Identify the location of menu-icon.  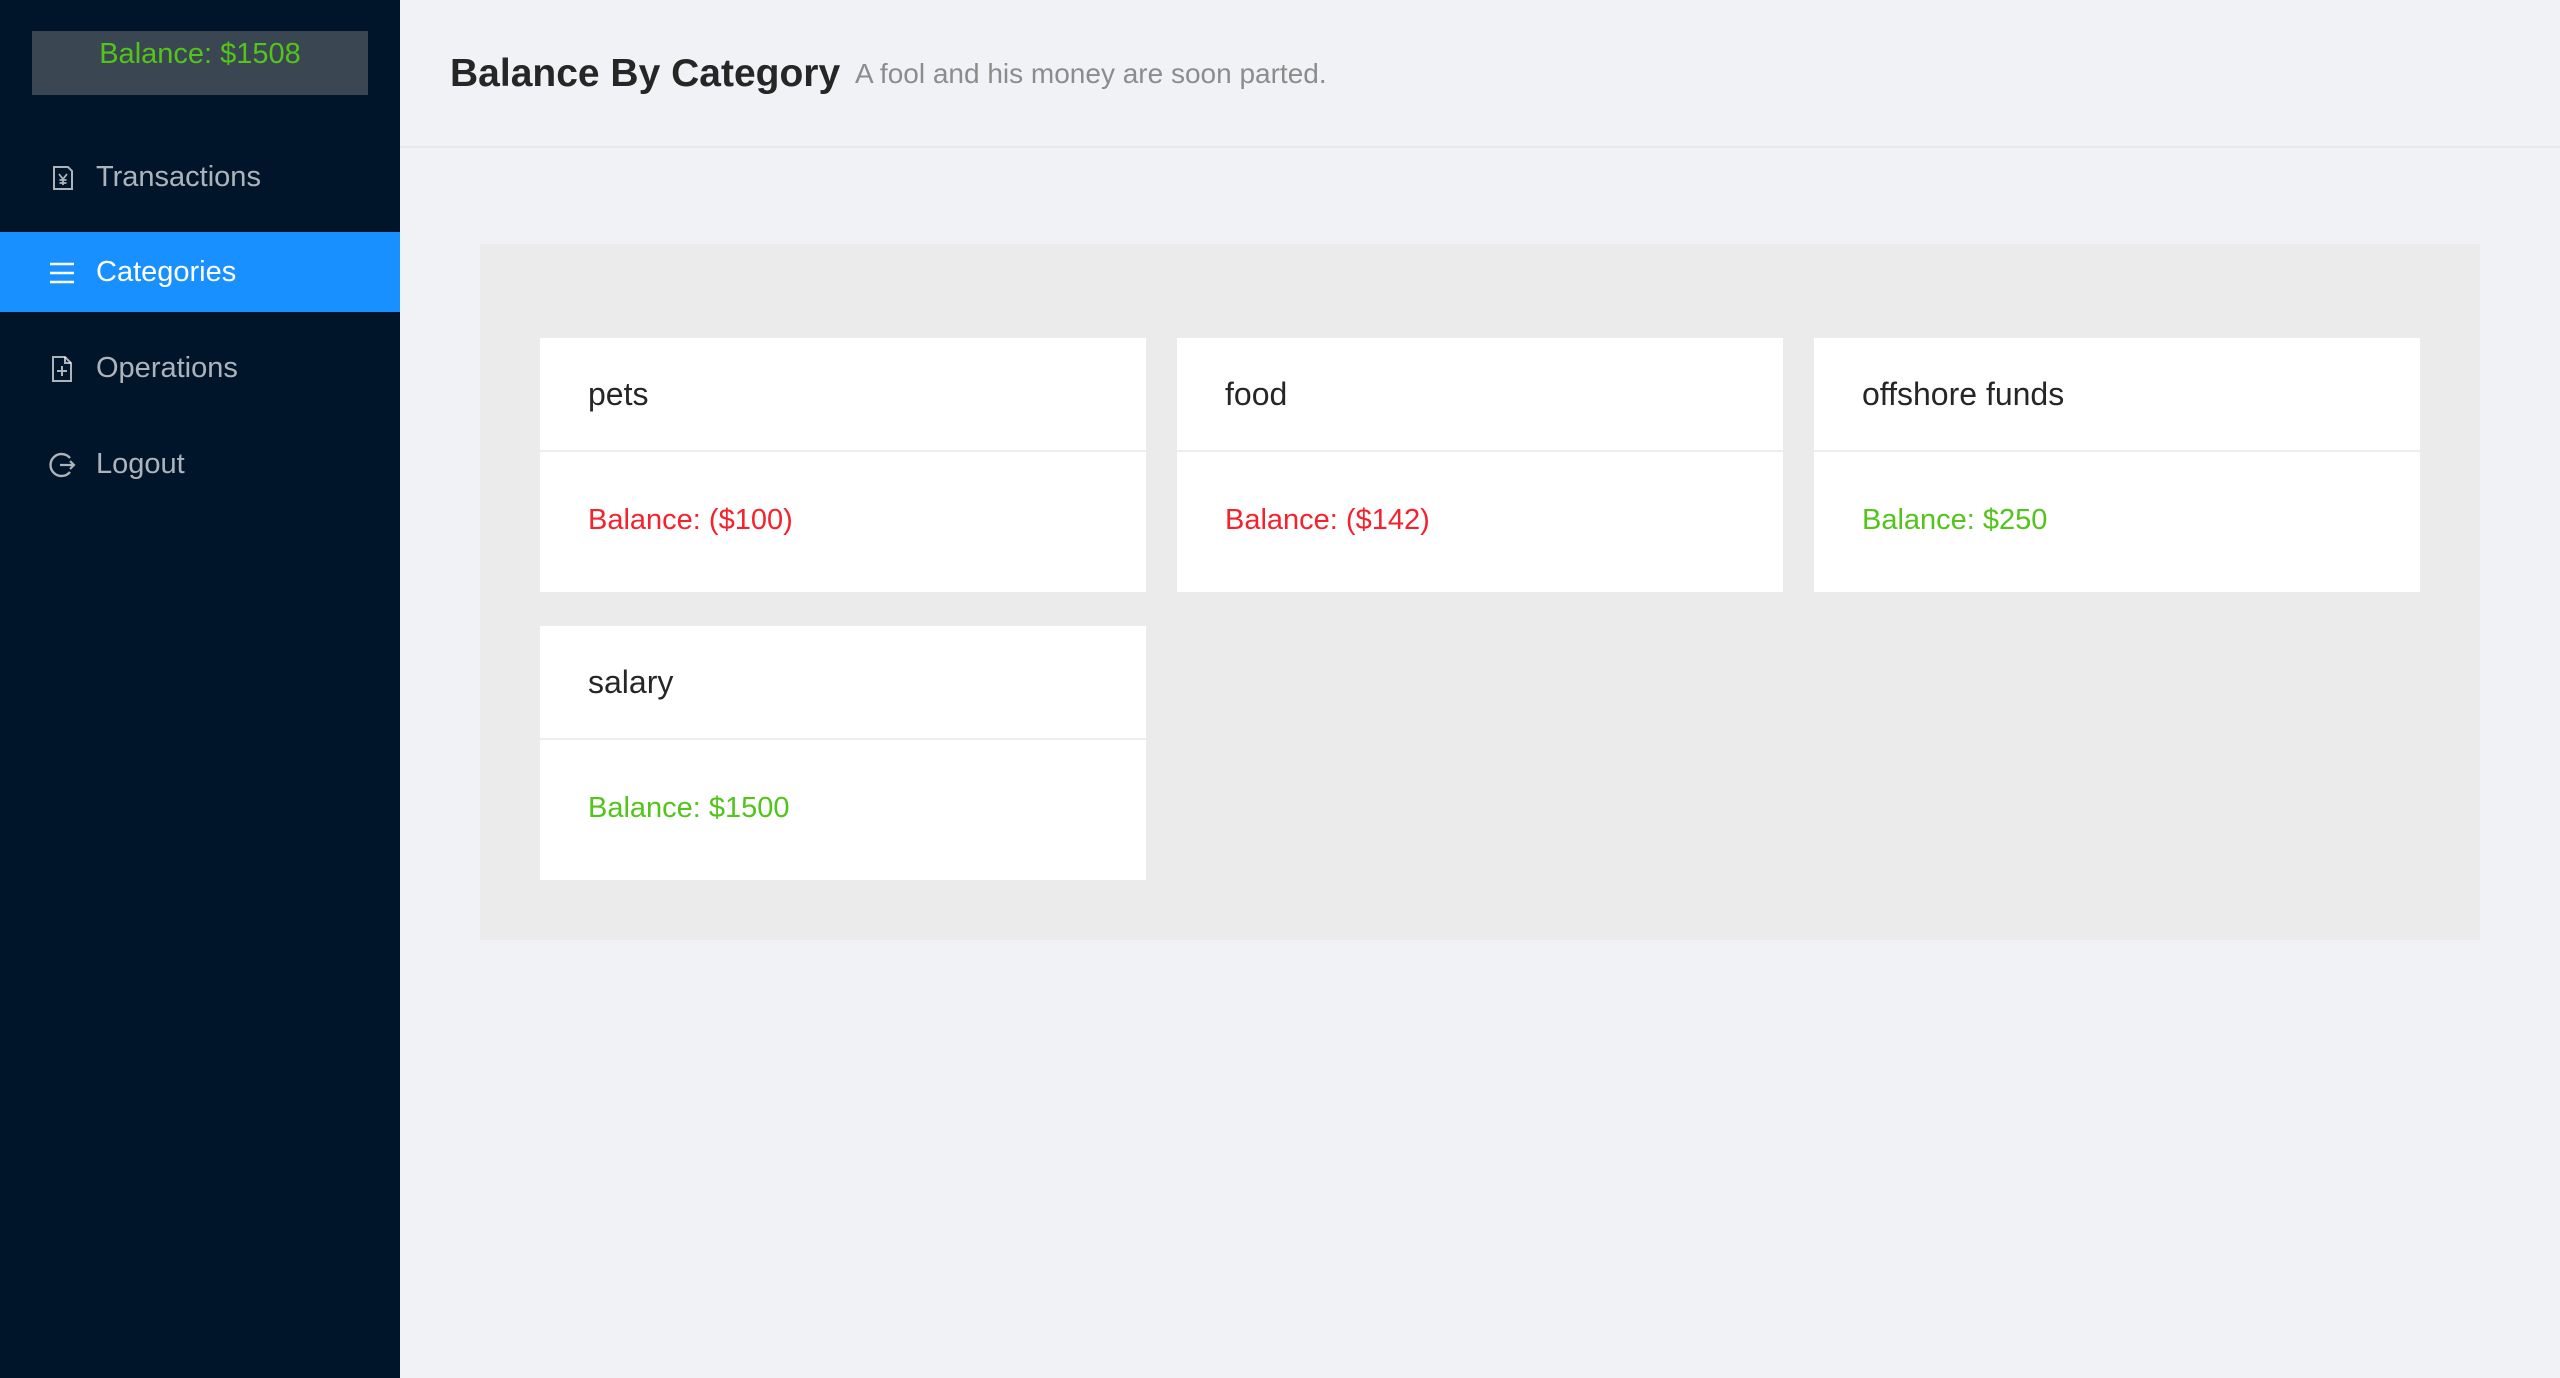
(62, 273).